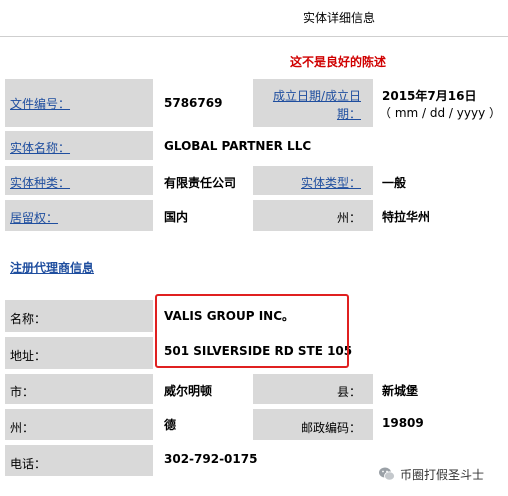  Describe the element at coordinates (79, 424) in the screenshot. I see `agent-state-label-cell: 州：` at that location.